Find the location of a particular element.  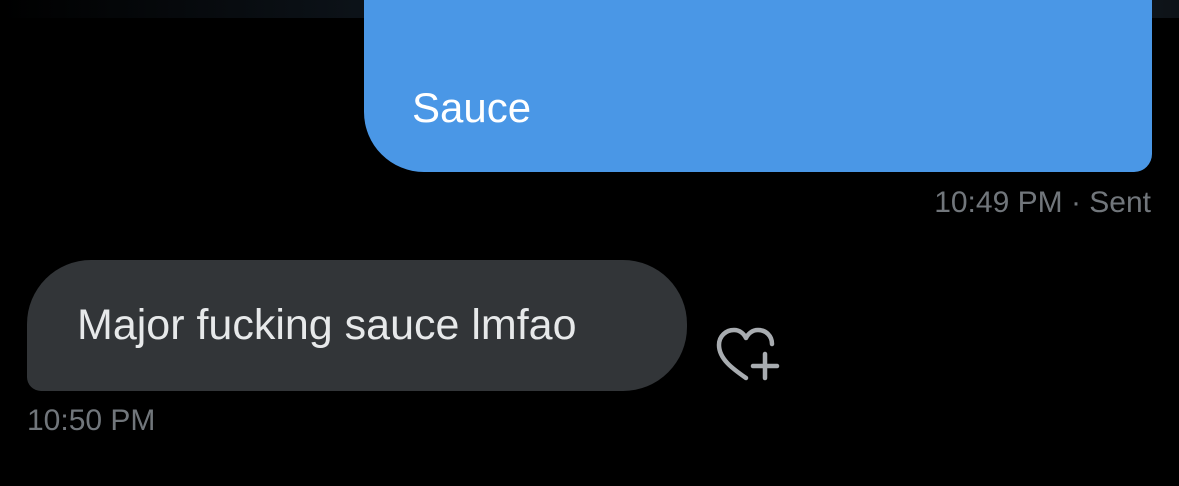

received-message-text: Major fucking sauce lmfao is located at coordinates (327, 325).